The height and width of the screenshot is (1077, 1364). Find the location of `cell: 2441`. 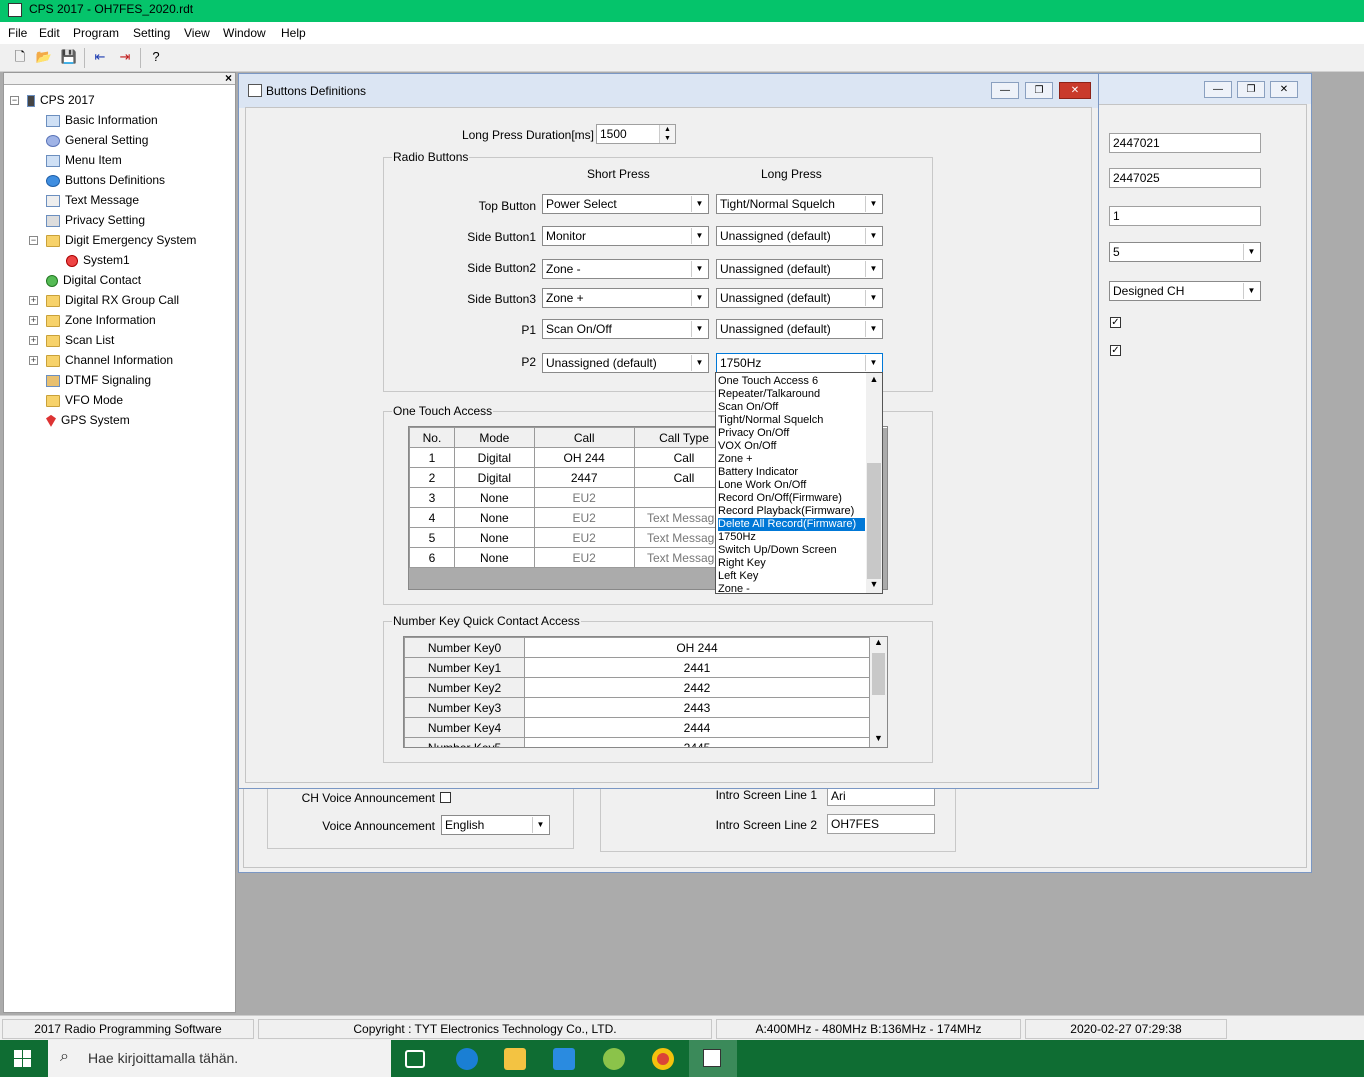

cell: 2441 is located at coordinates (697, 667).